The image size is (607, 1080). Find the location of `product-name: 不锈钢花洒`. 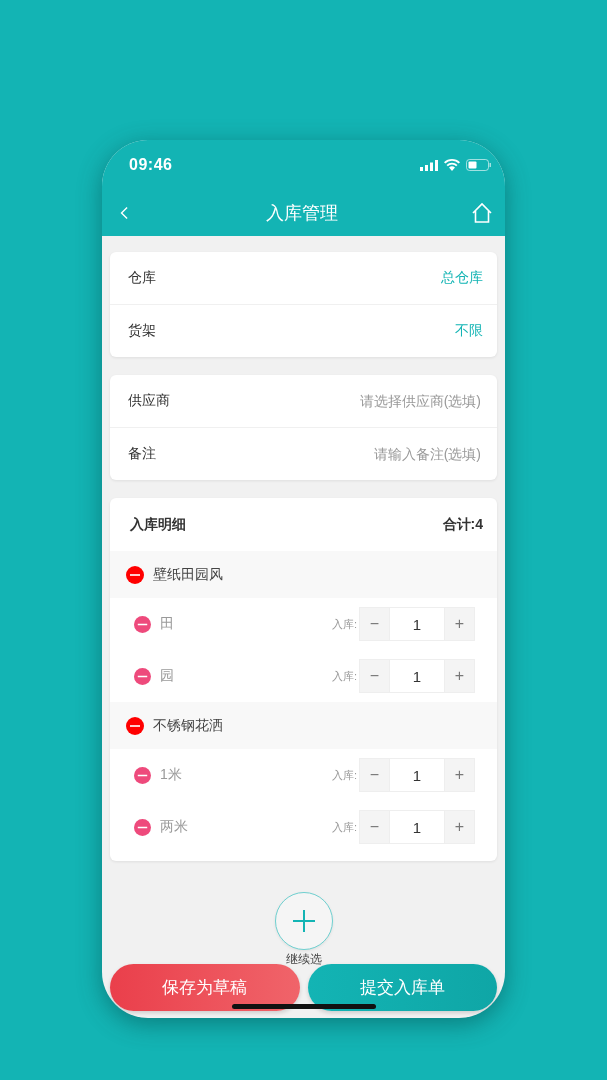

product-name: 不锈钢花洒 is located at coordinates (188, 725).